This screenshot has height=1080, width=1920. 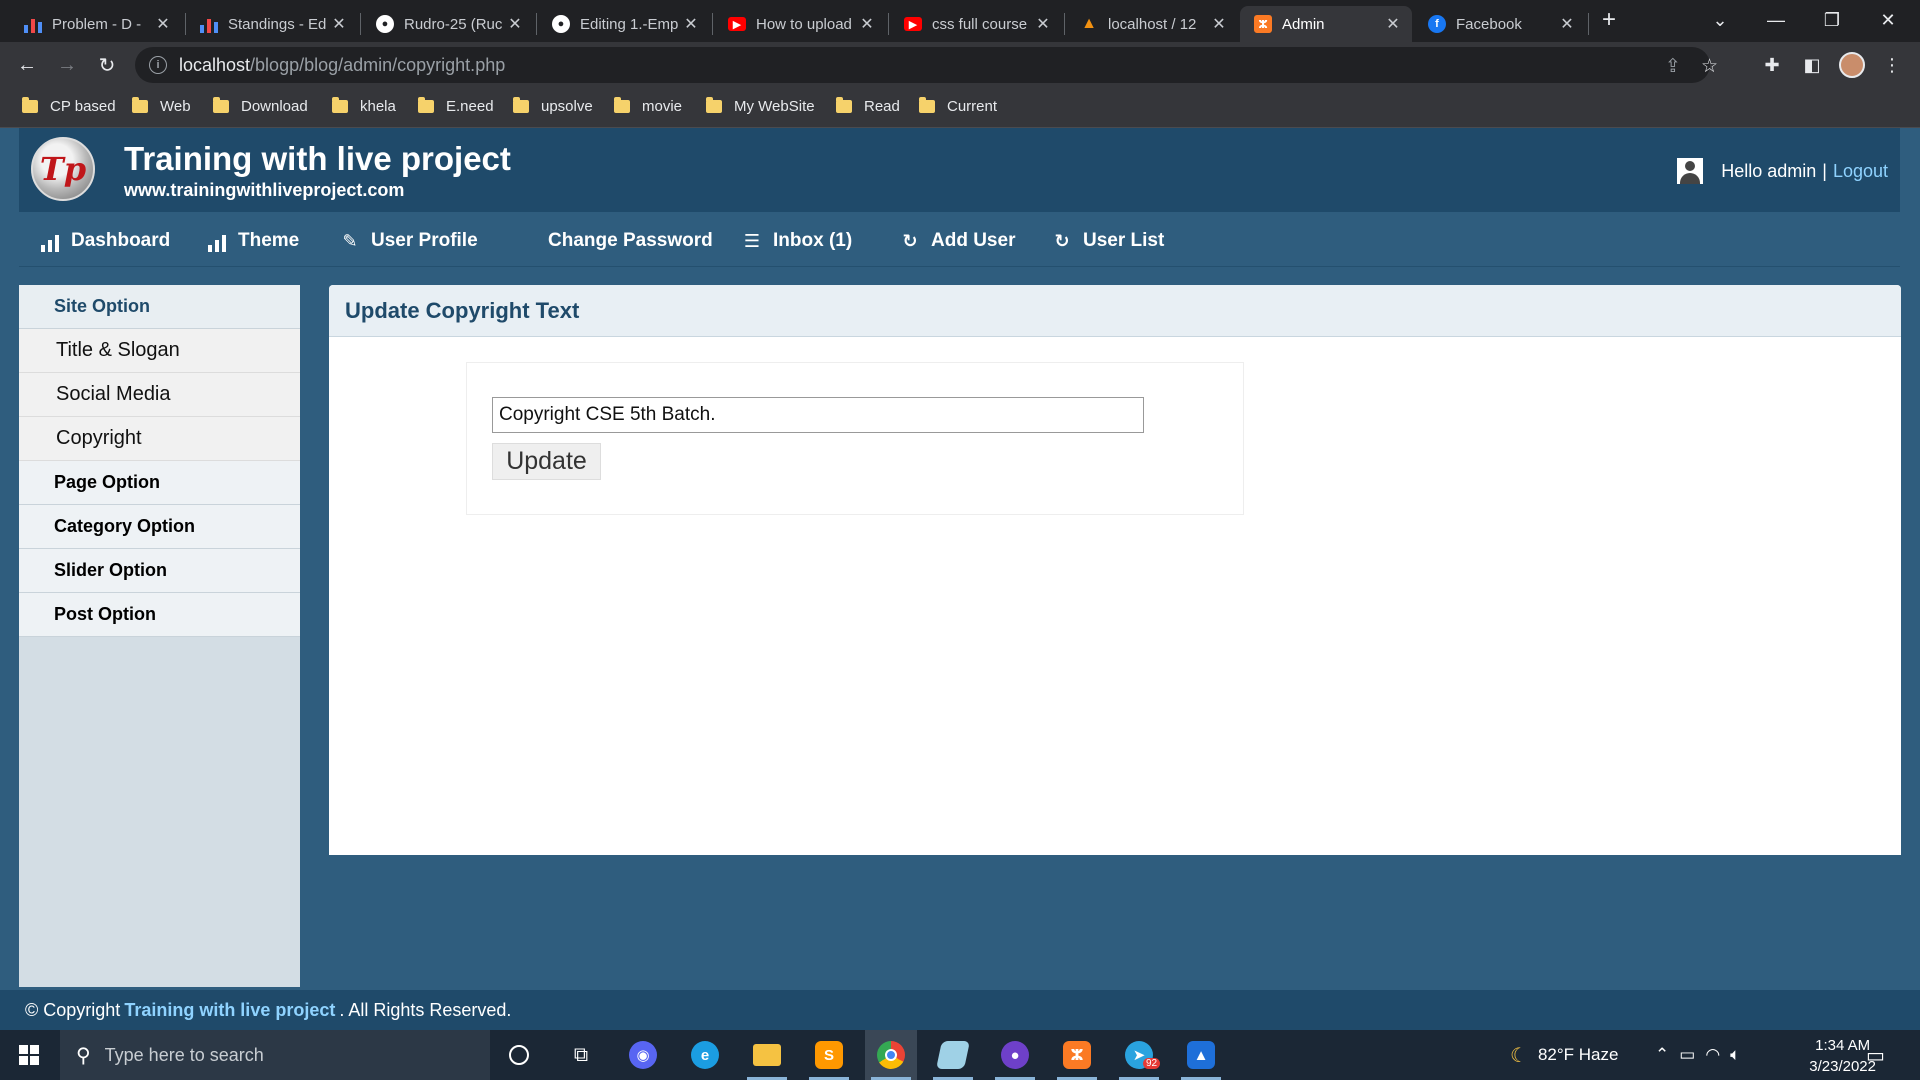 What do you see at coordinates (957, 241) in the screenshot?
I see `nav-item-add-user: ↻ Add User` at bounding box center [957, 241].